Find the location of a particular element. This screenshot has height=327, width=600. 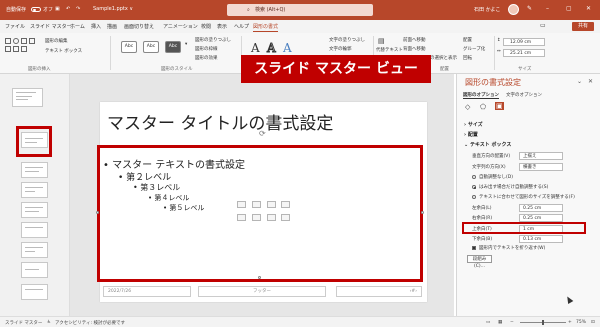

tab-insert: 挿入 is located at coordinates (96, 26).